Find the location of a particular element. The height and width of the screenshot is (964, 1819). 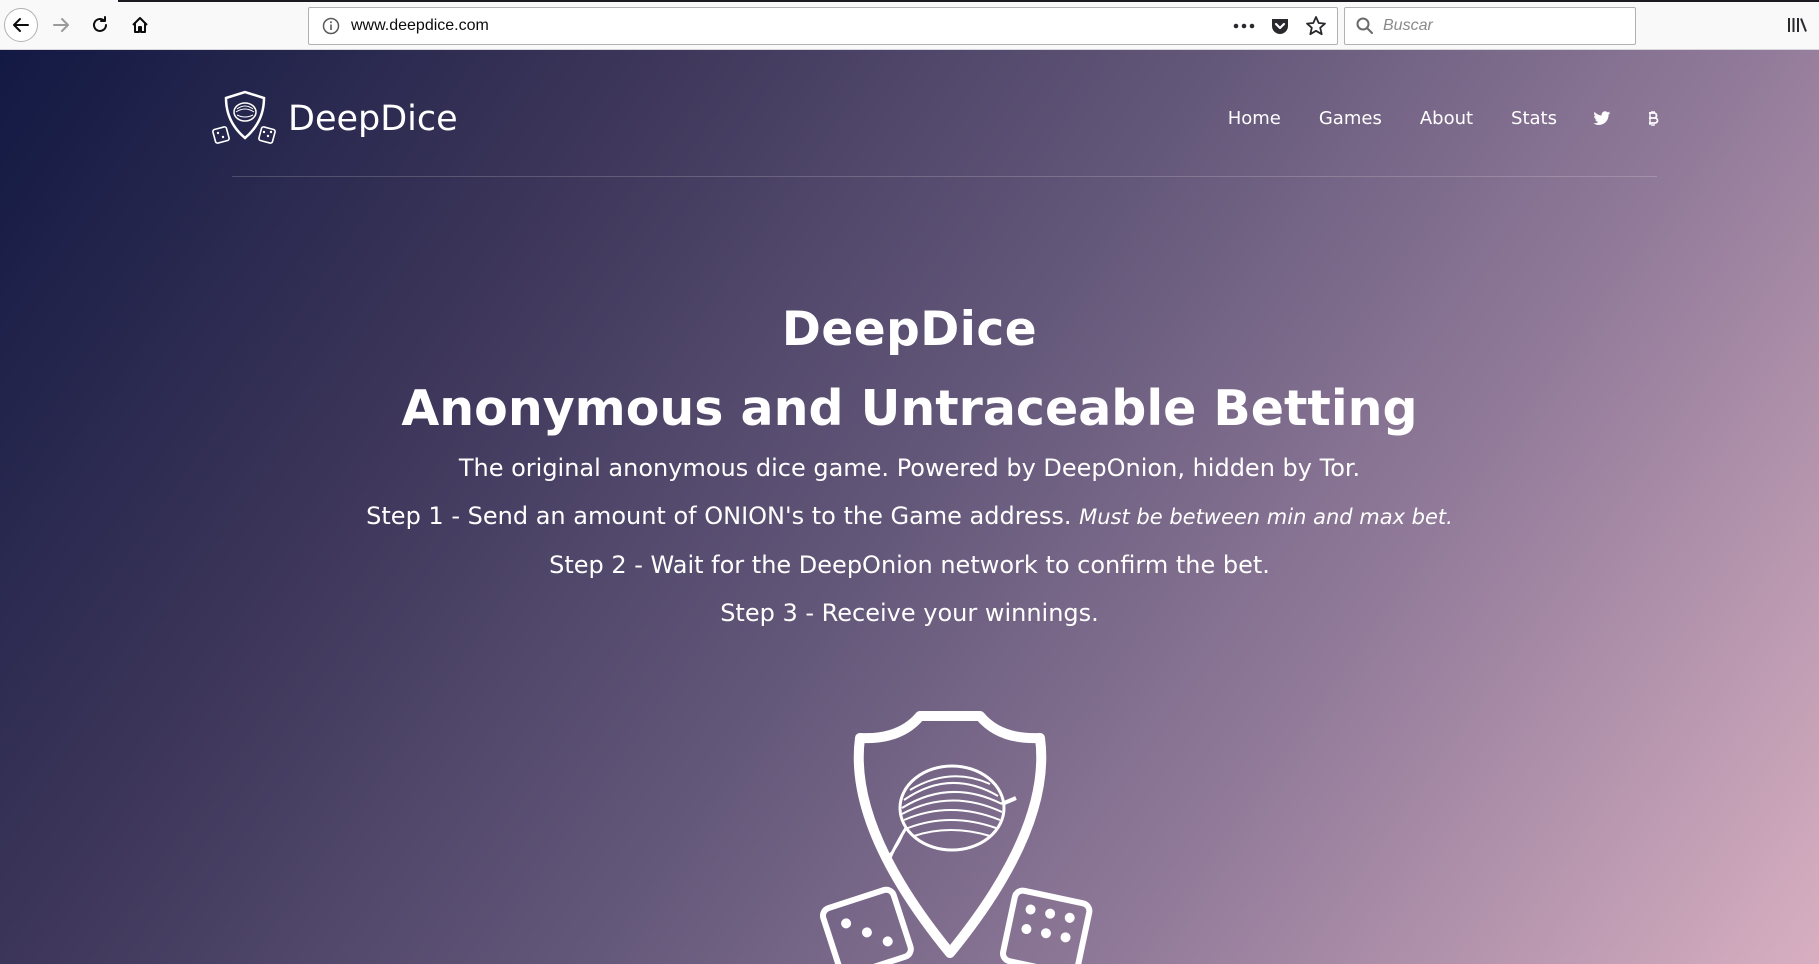

main-nav: Home Games About Stats is located at coordinates (1424, 118).